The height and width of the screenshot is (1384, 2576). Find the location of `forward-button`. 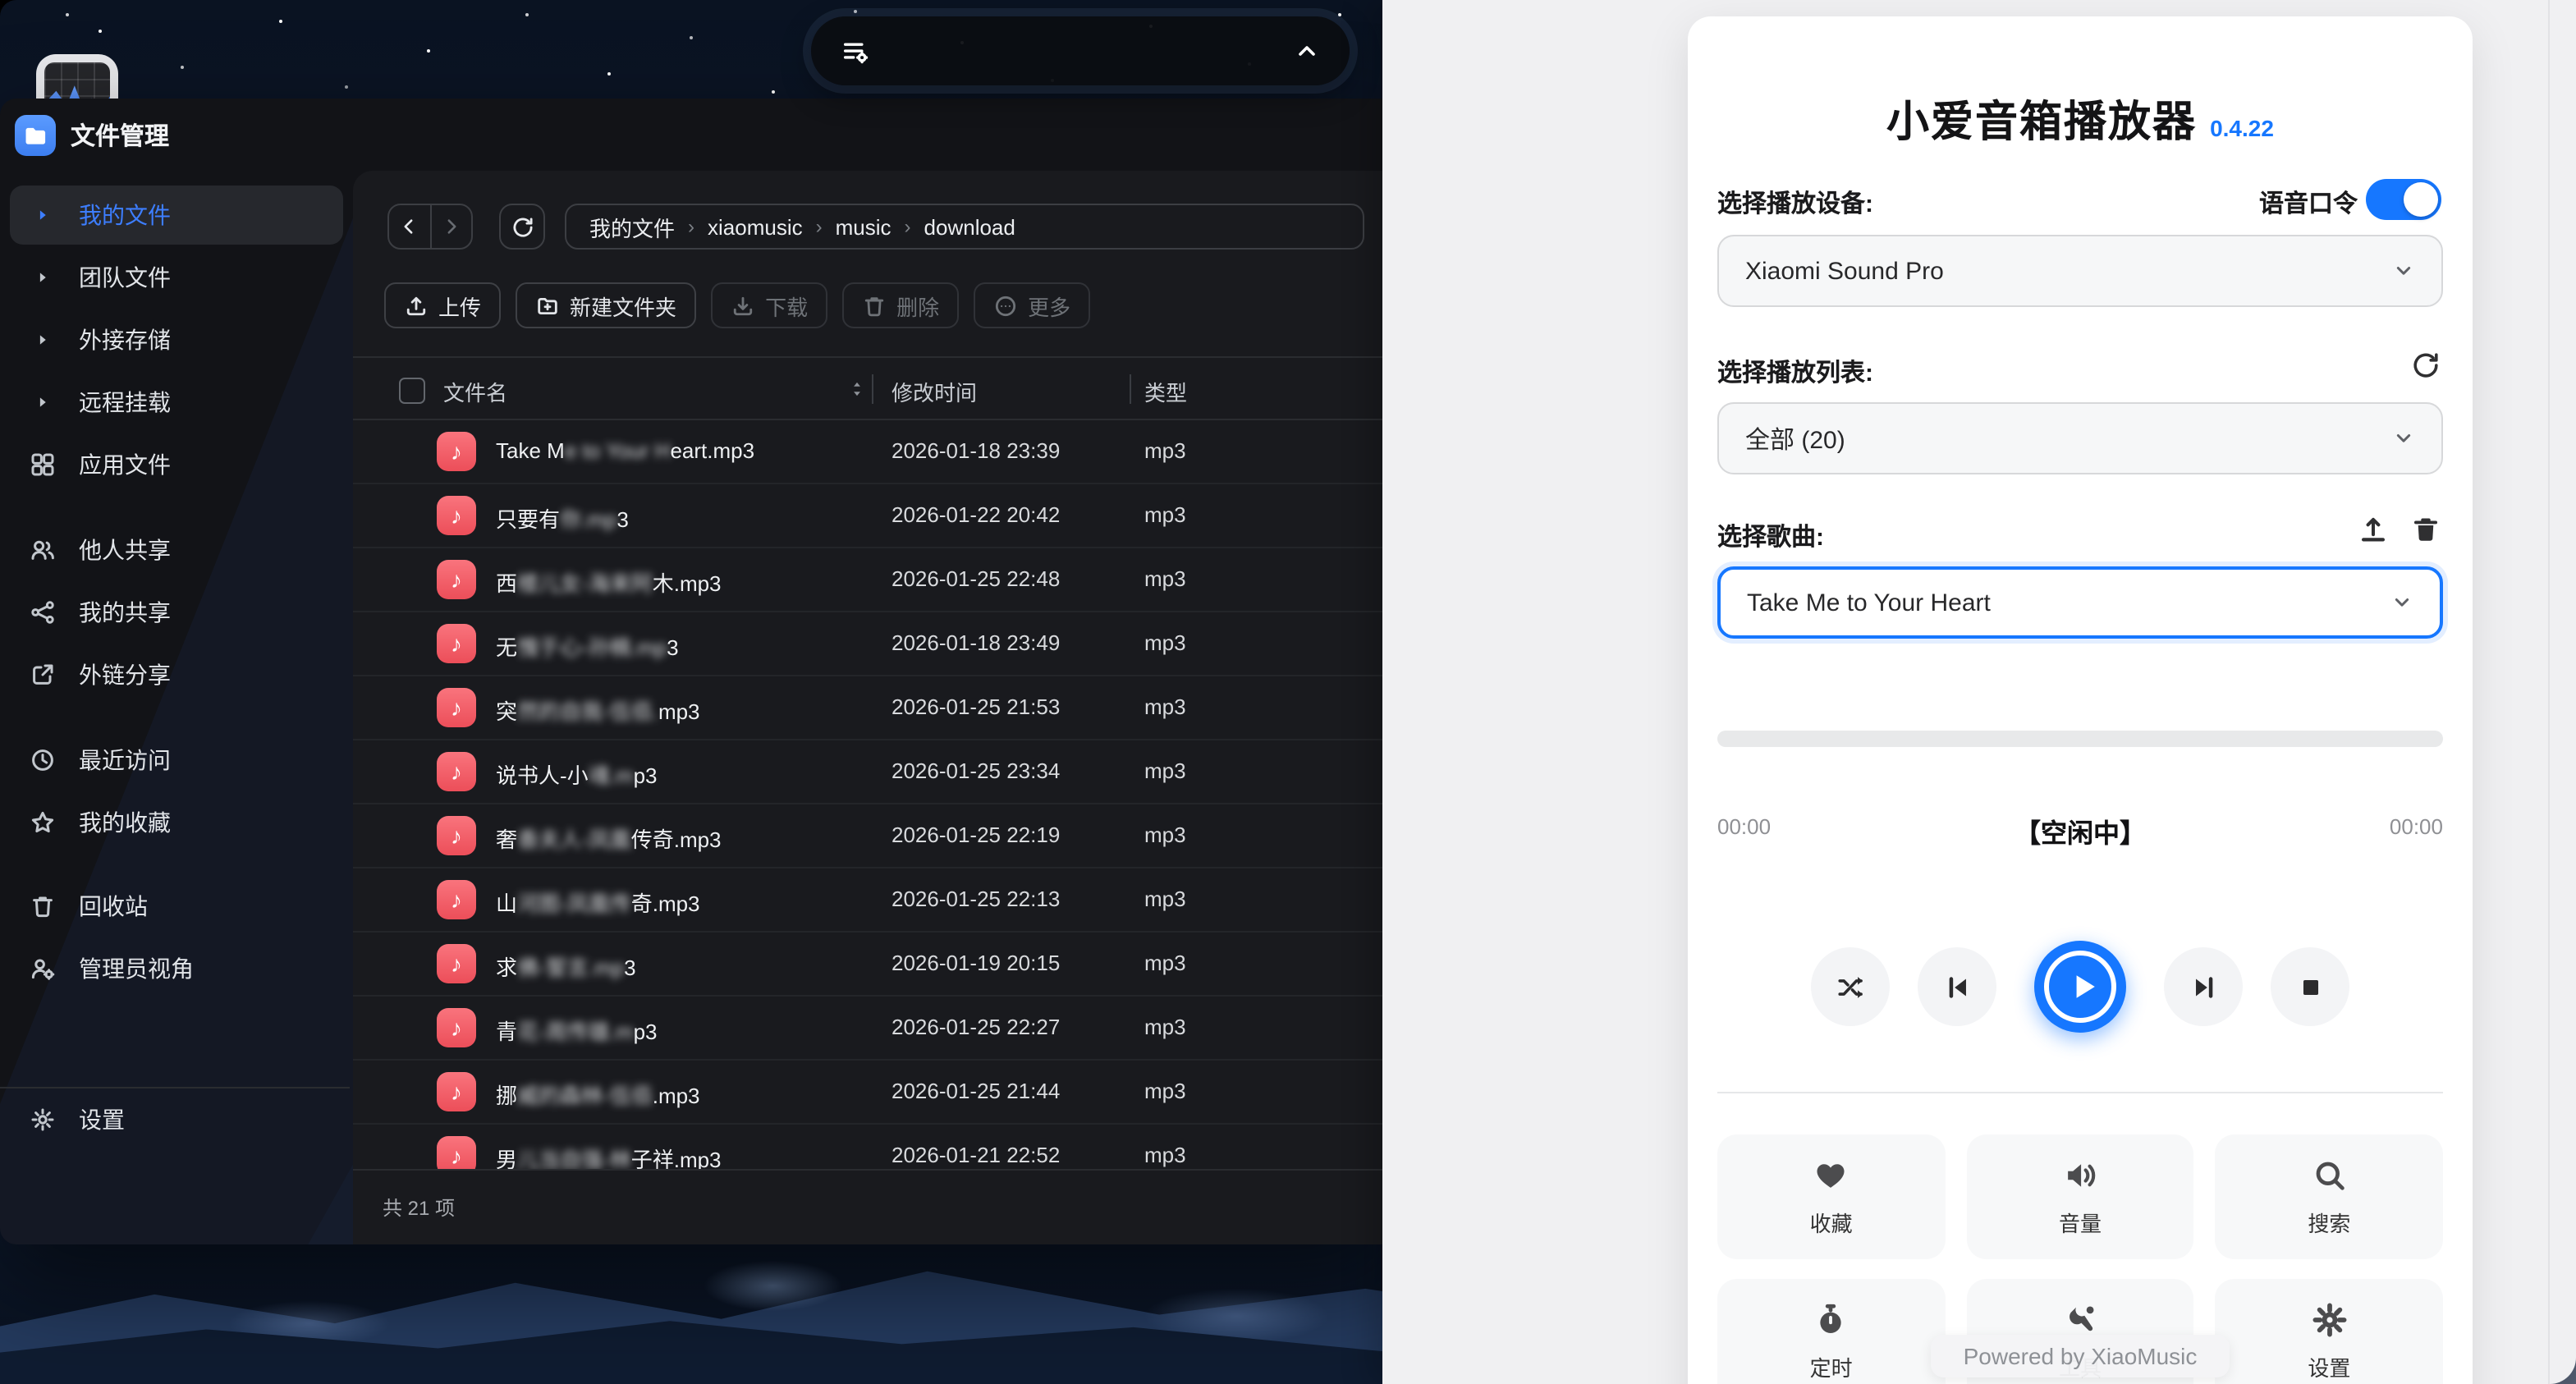

forward-button is located at coordinates (450, 226).